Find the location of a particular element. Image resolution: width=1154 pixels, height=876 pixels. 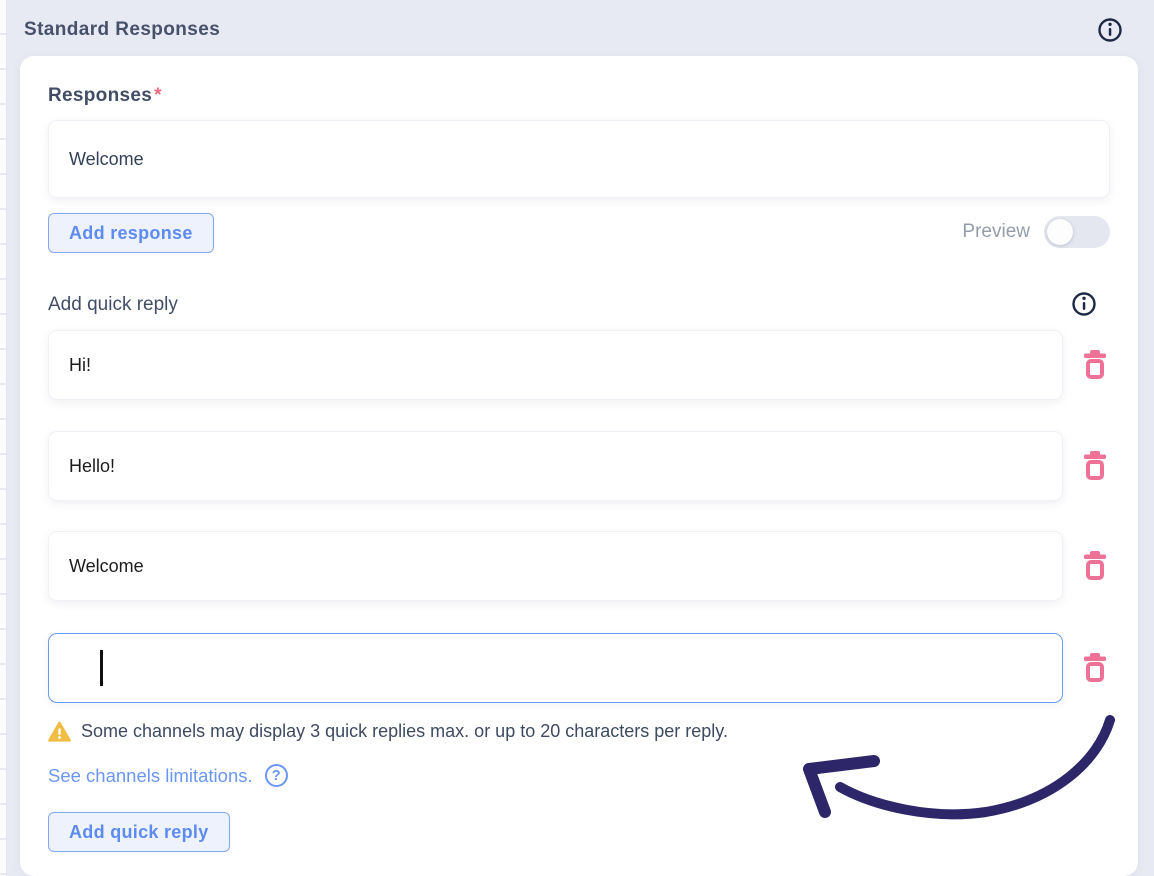

background-panel-edge is located at coordinates (3, 438).